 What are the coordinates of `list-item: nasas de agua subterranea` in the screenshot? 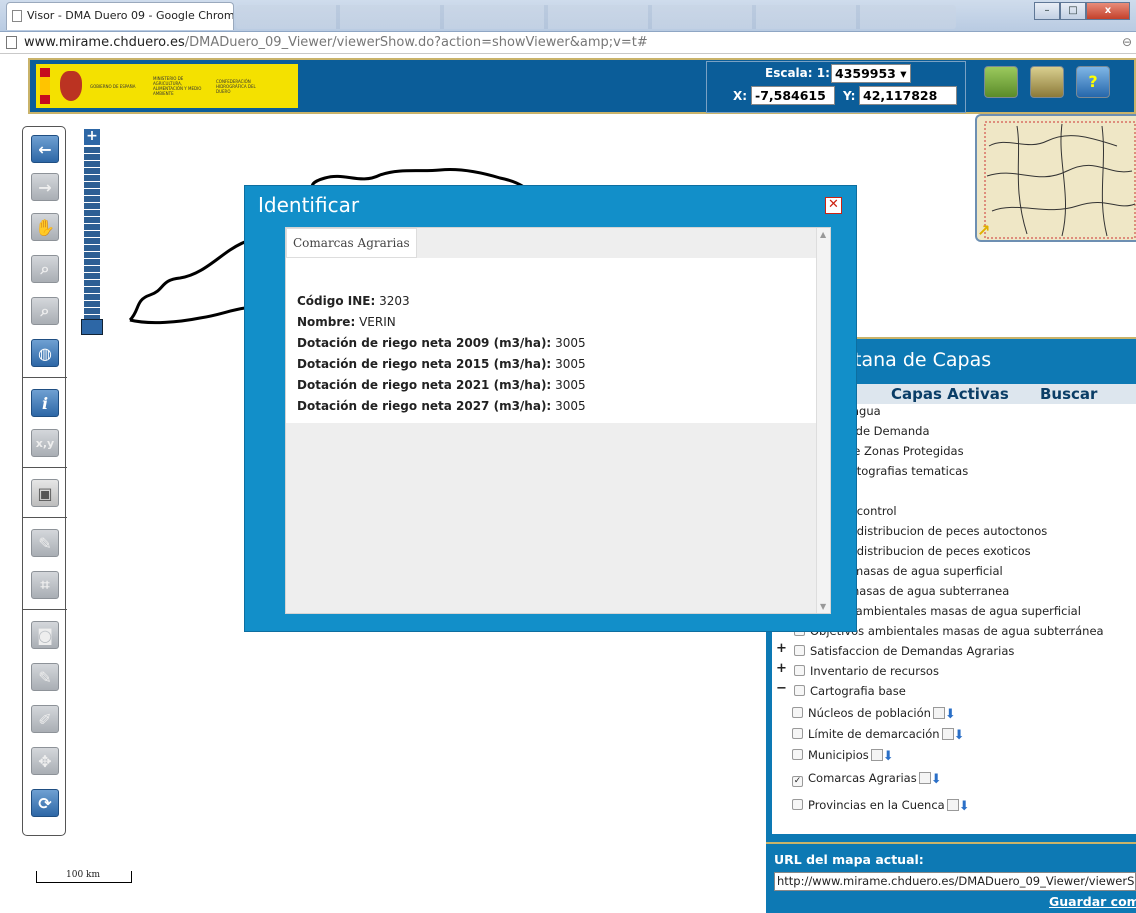 It's located at (930, 591).